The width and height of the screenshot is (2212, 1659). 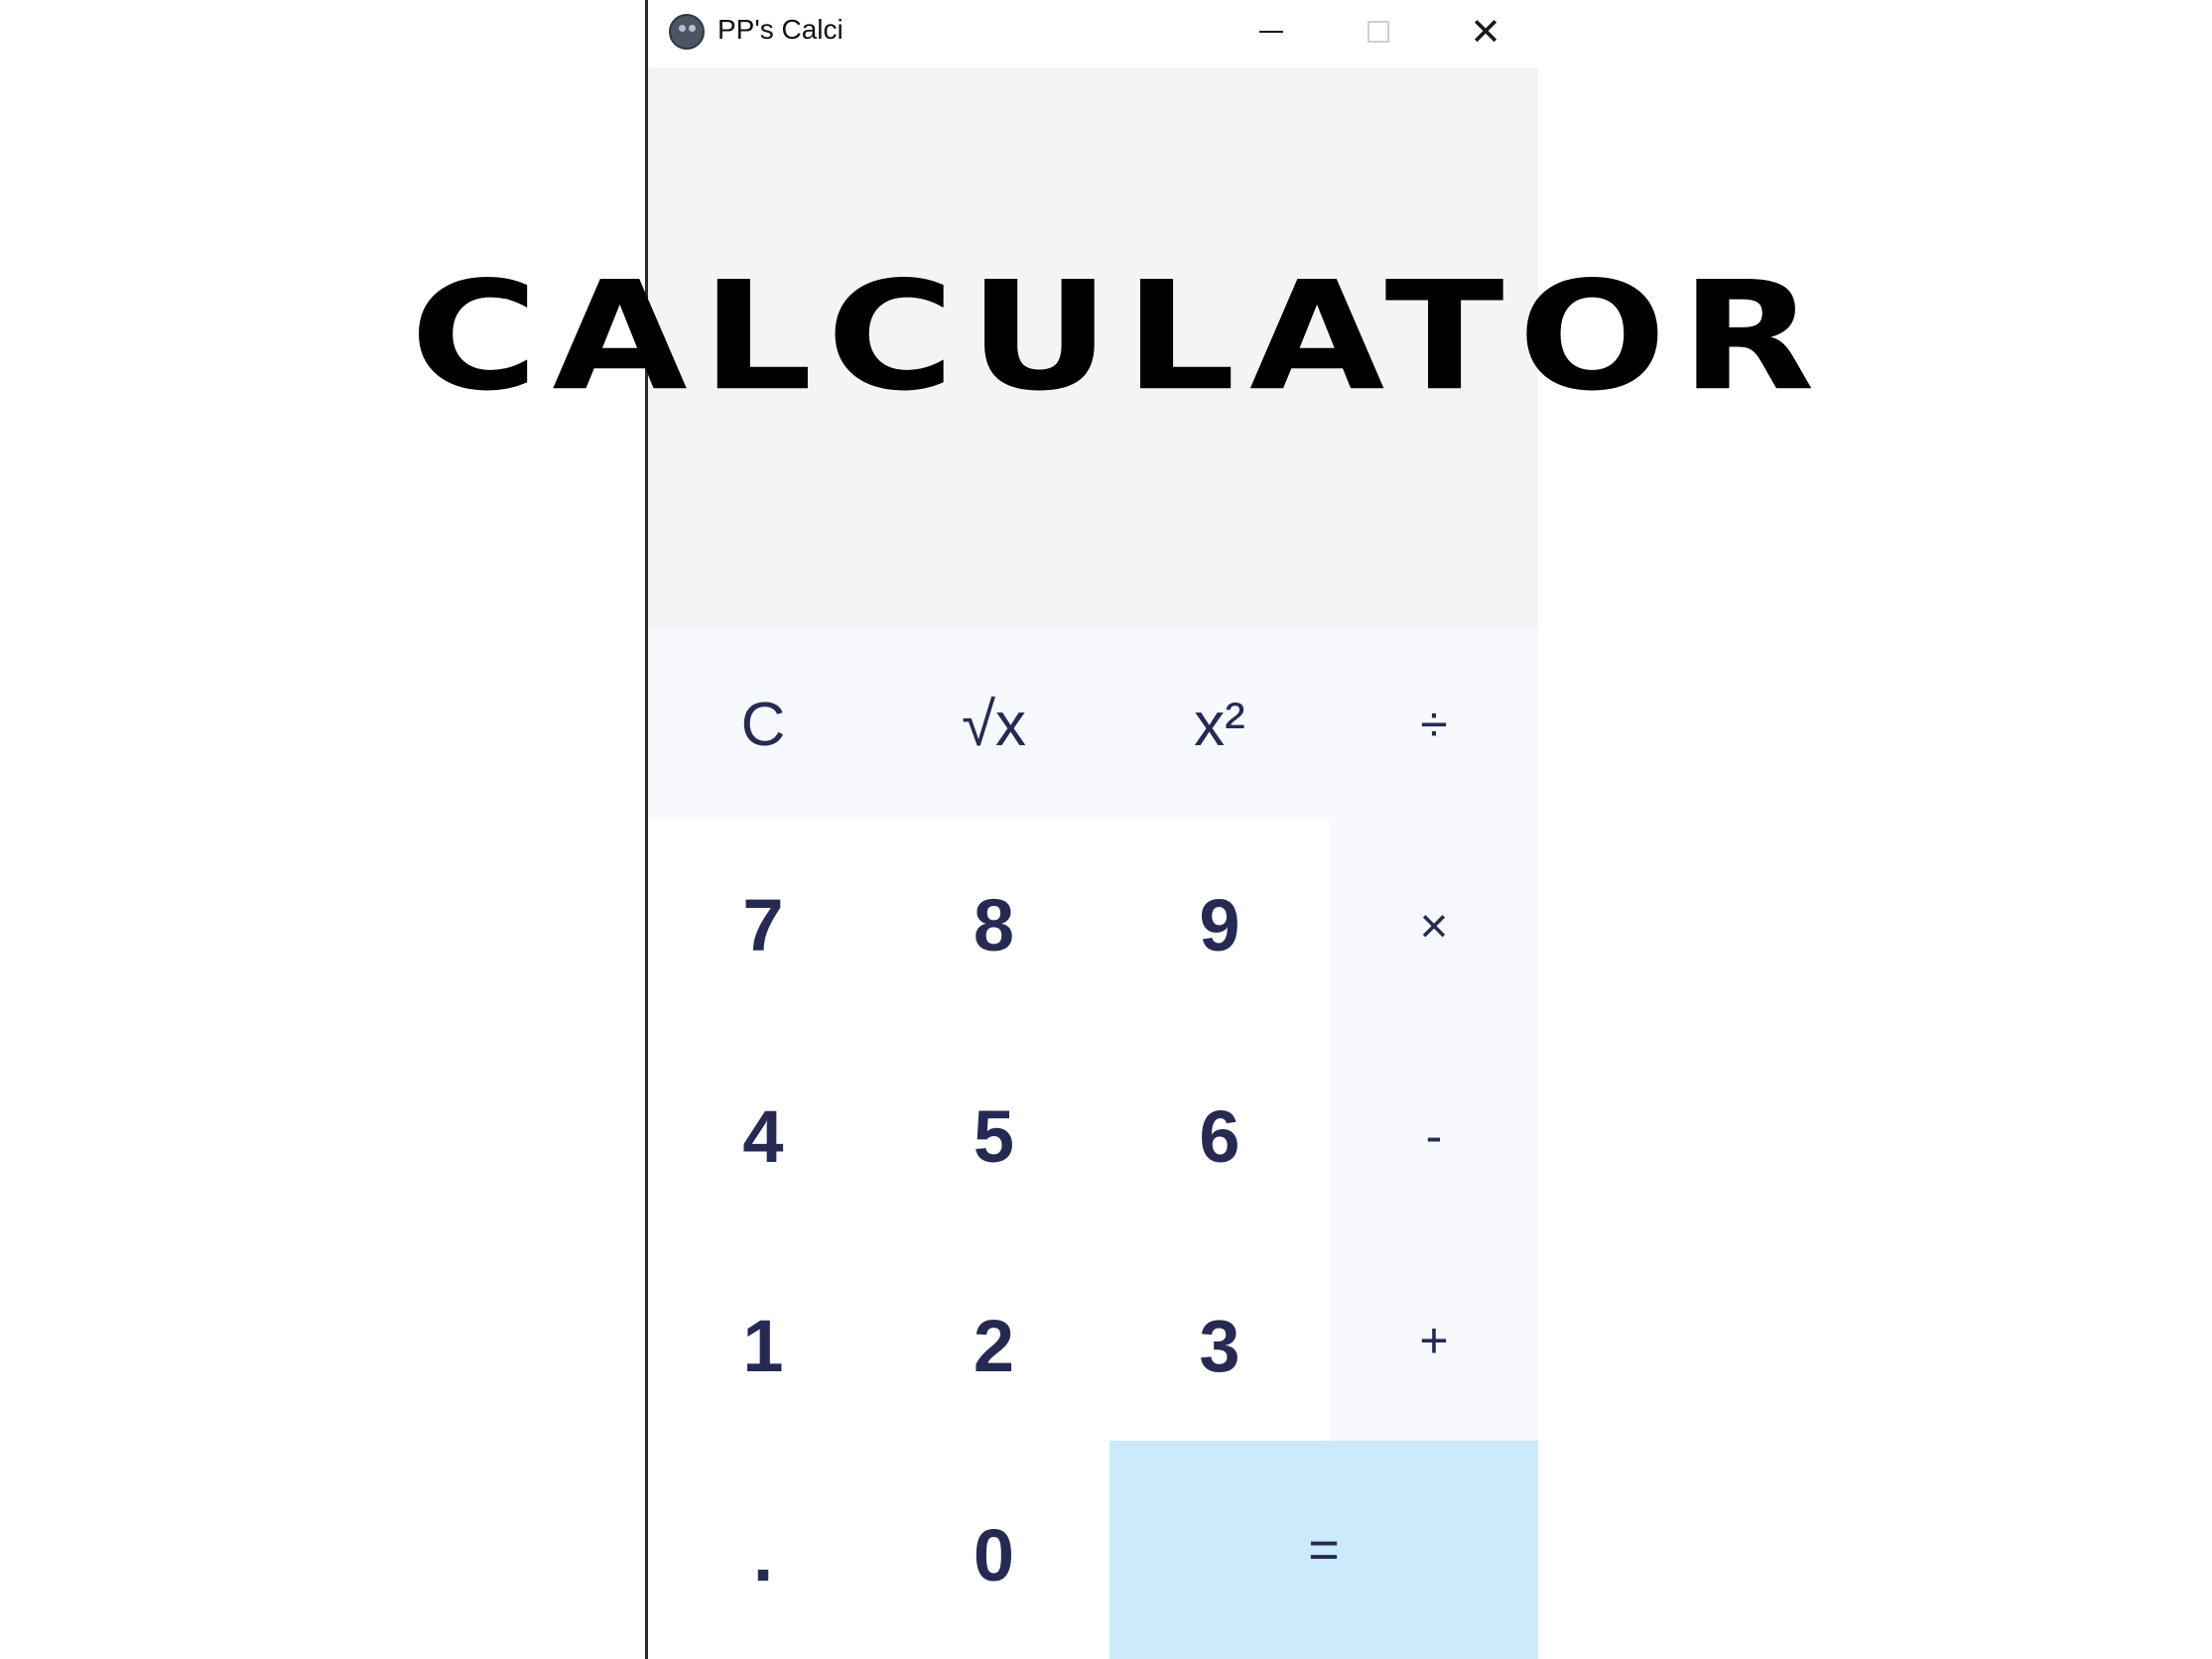 What do you see at coordinates (763, 1346) in the screenshot?
I see `key-1: 1` at bounding box center [763, 1346].